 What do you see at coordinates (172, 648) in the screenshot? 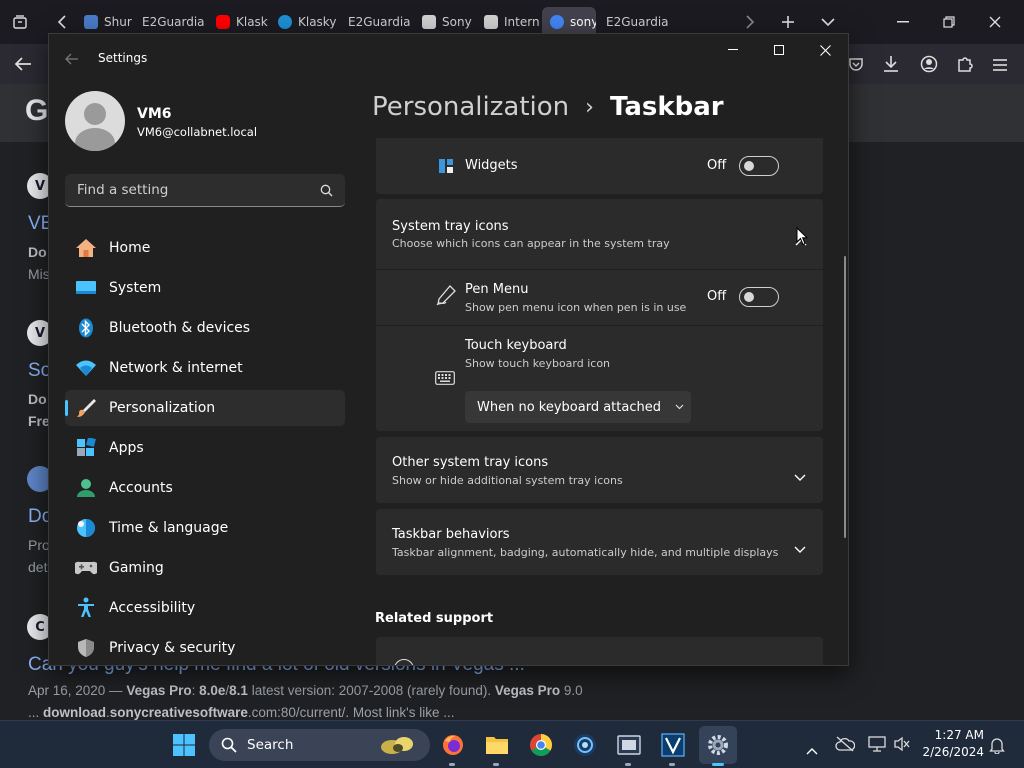
I see `sidebar-item-label: Privacy & security` at bounding box center [172, 648].